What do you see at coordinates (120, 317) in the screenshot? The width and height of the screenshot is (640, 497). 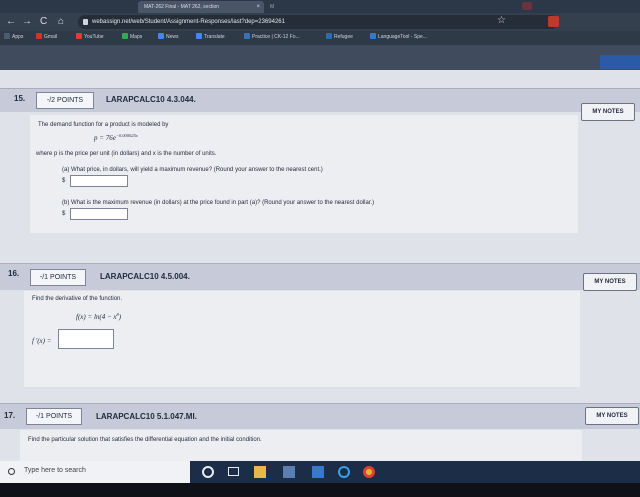 I see `formula-right: )` at bounding box center [120, 317].